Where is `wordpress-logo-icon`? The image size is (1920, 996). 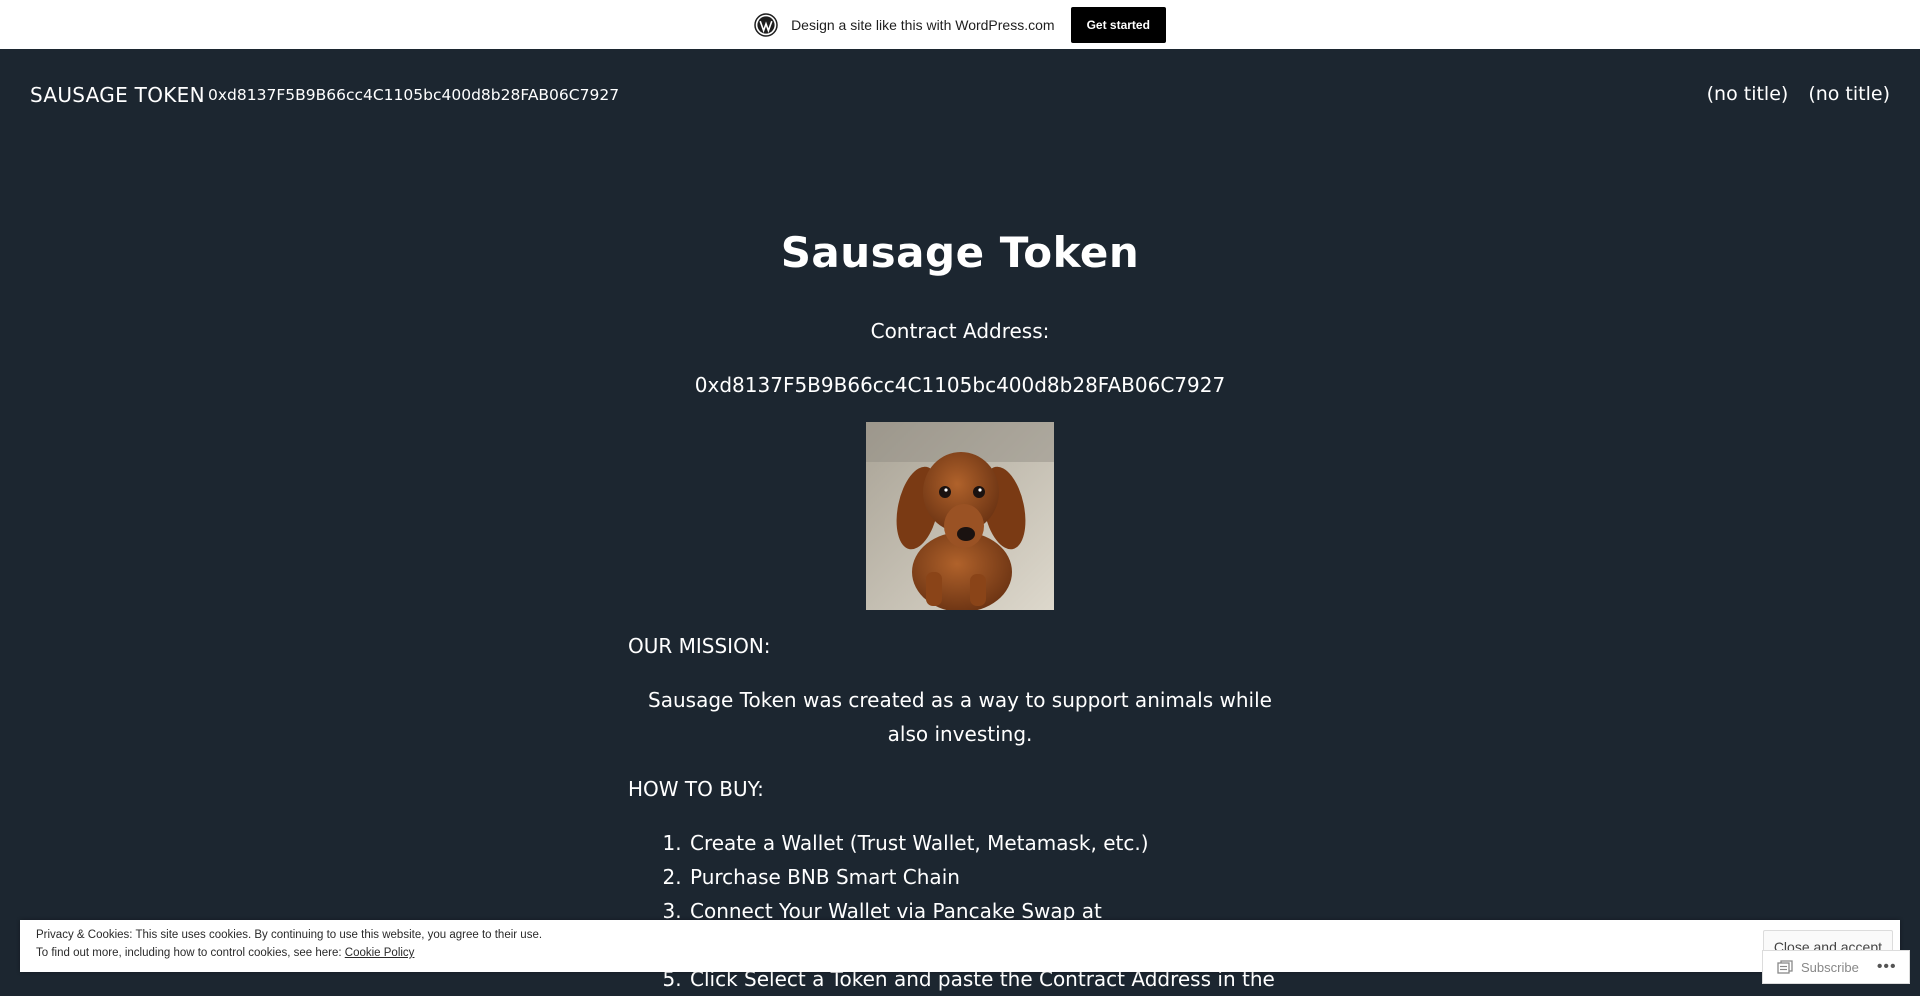 wordpress-logo-icon is located at coordinates (766, 24).